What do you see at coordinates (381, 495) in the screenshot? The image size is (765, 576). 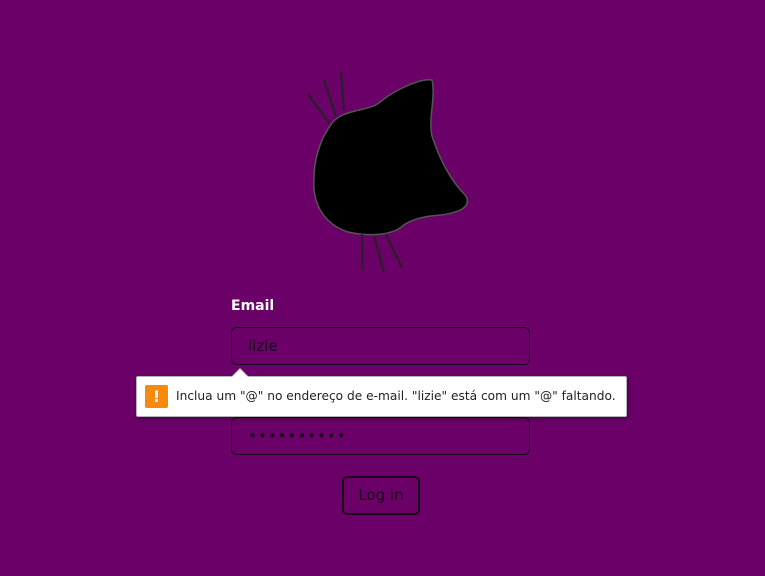 I see `login-button: Log in` at bounding box center [381, 495].